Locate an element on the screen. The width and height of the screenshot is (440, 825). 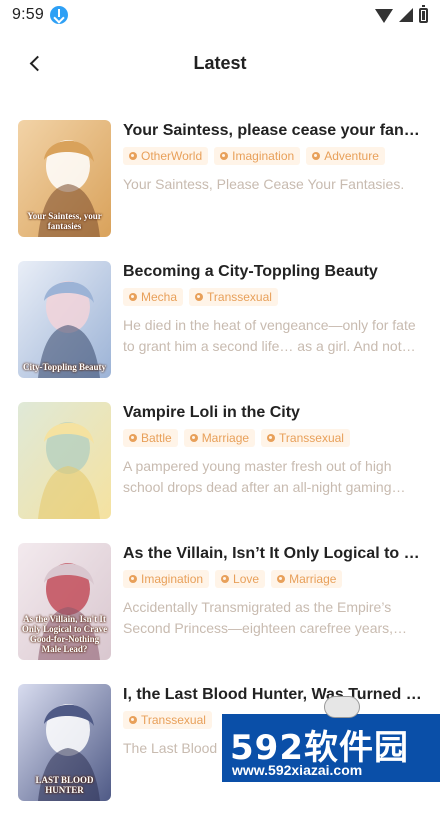
book-tags: Imagination Love Marriage is located at coordinates (273, 579).